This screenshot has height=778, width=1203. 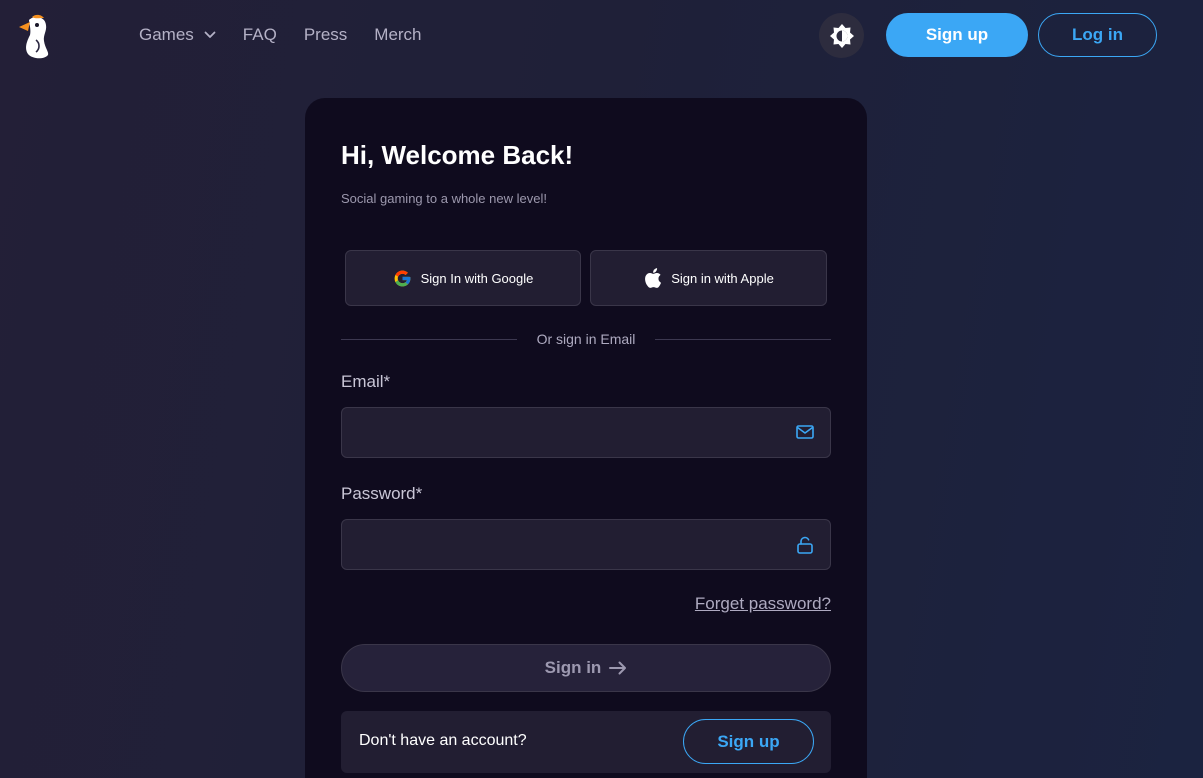 I want to click on email-divider: Or sign in Email, so click(x=586, y=339).